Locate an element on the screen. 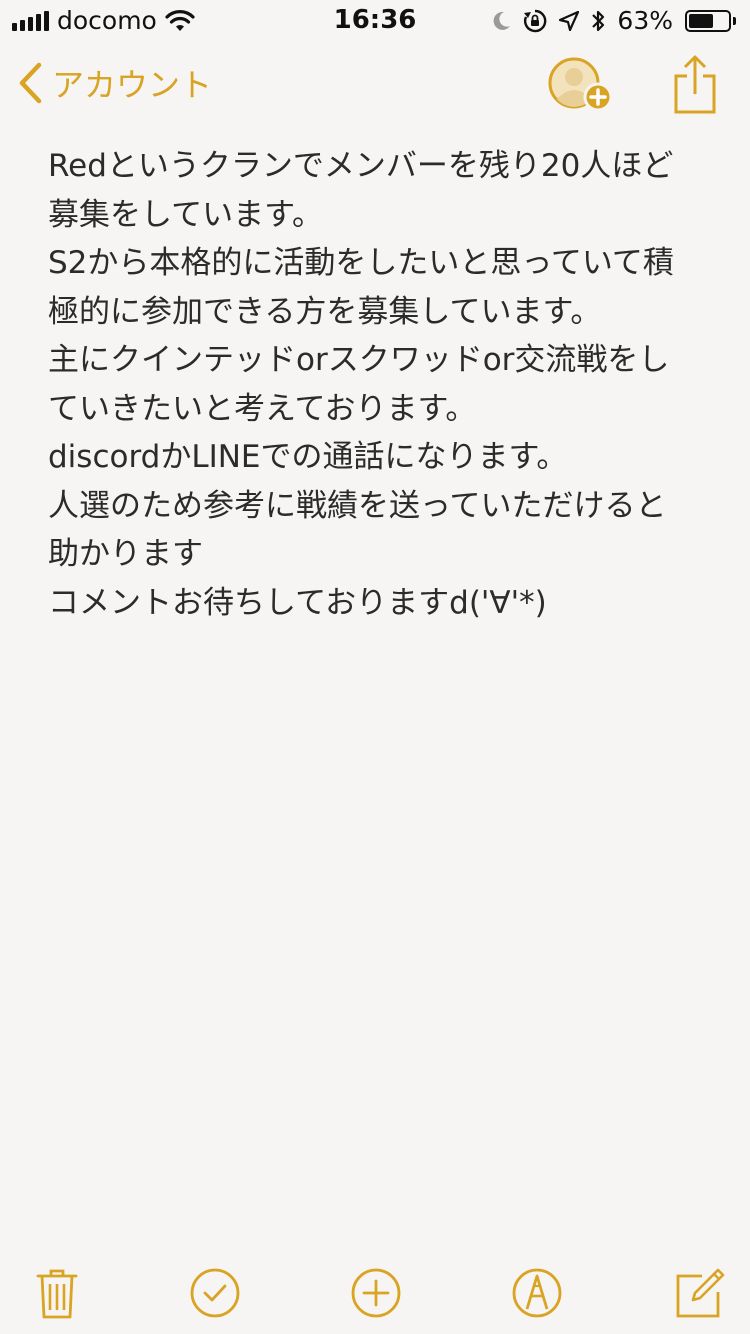 This screenshot has width=750, height=1334. note-line: Redというクランでメンバーを残り20人ほど is located at coordinates (361, 166).